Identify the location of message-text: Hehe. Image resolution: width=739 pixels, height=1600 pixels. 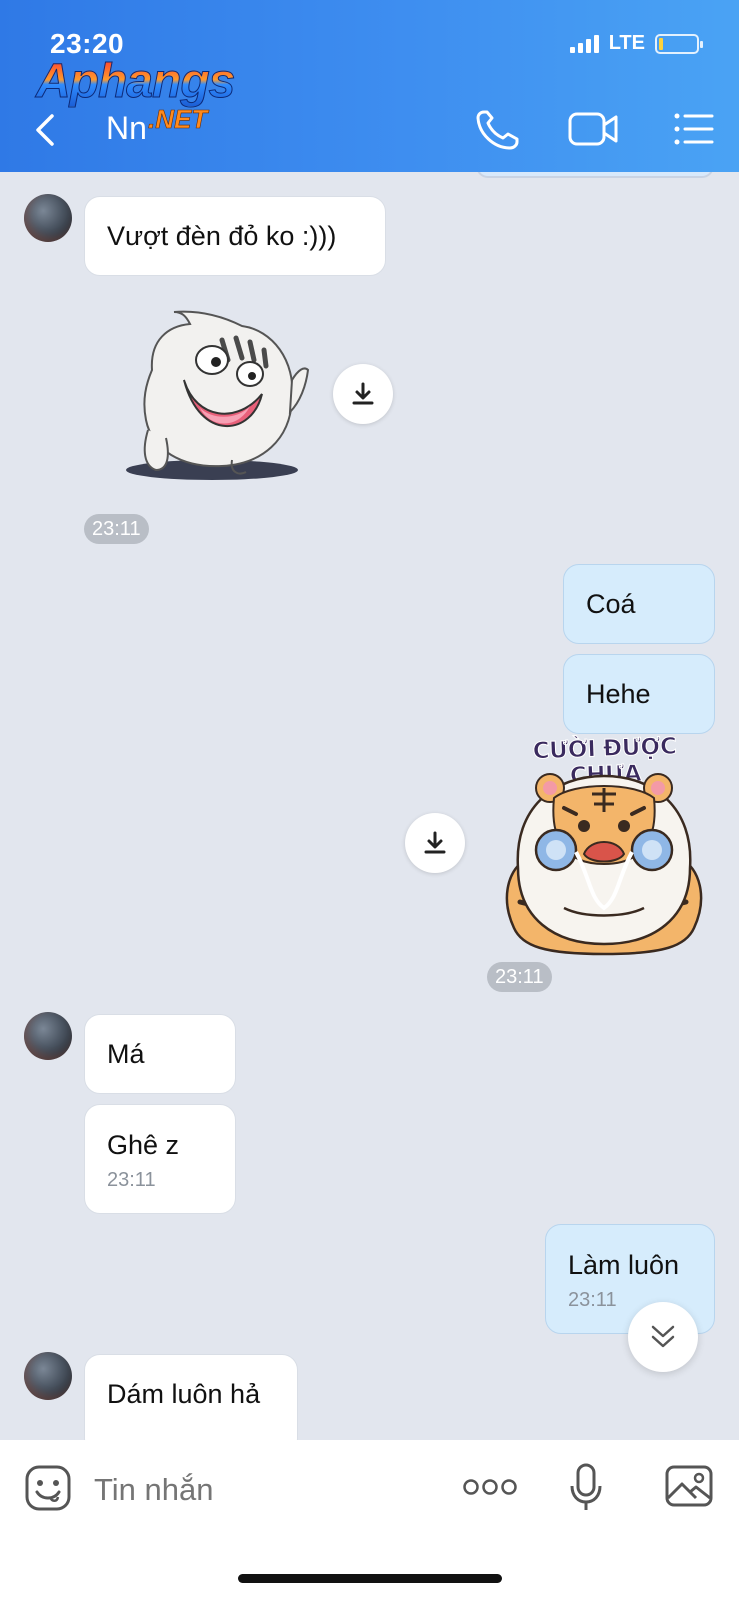
(618, 693).